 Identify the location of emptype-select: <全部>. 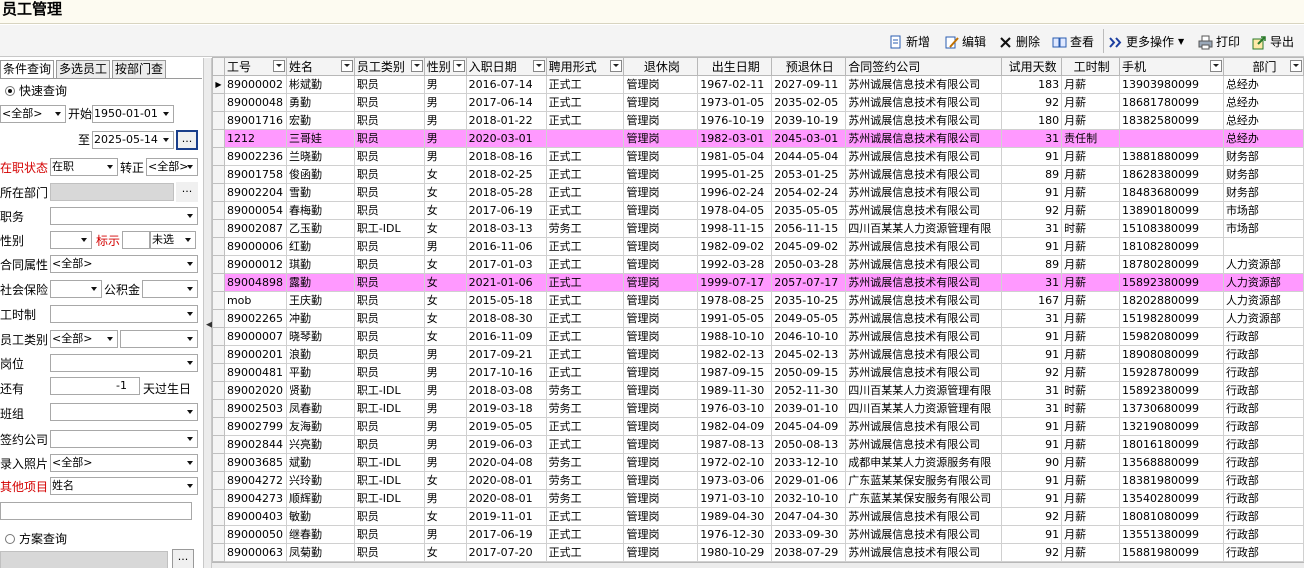
(84, 339).